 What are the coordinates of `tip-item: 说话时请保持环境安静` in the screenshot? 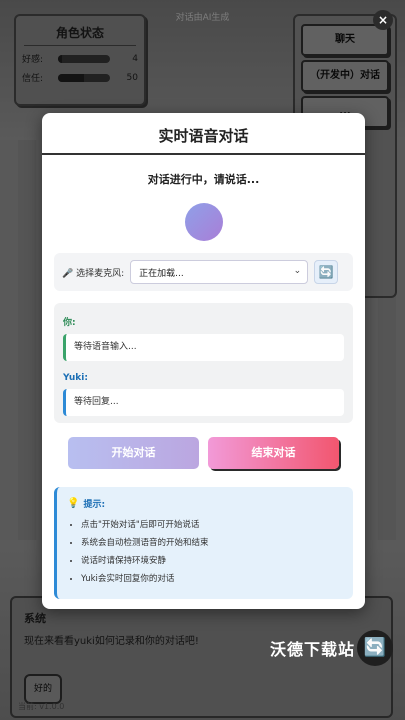 It's located at (212, 560).